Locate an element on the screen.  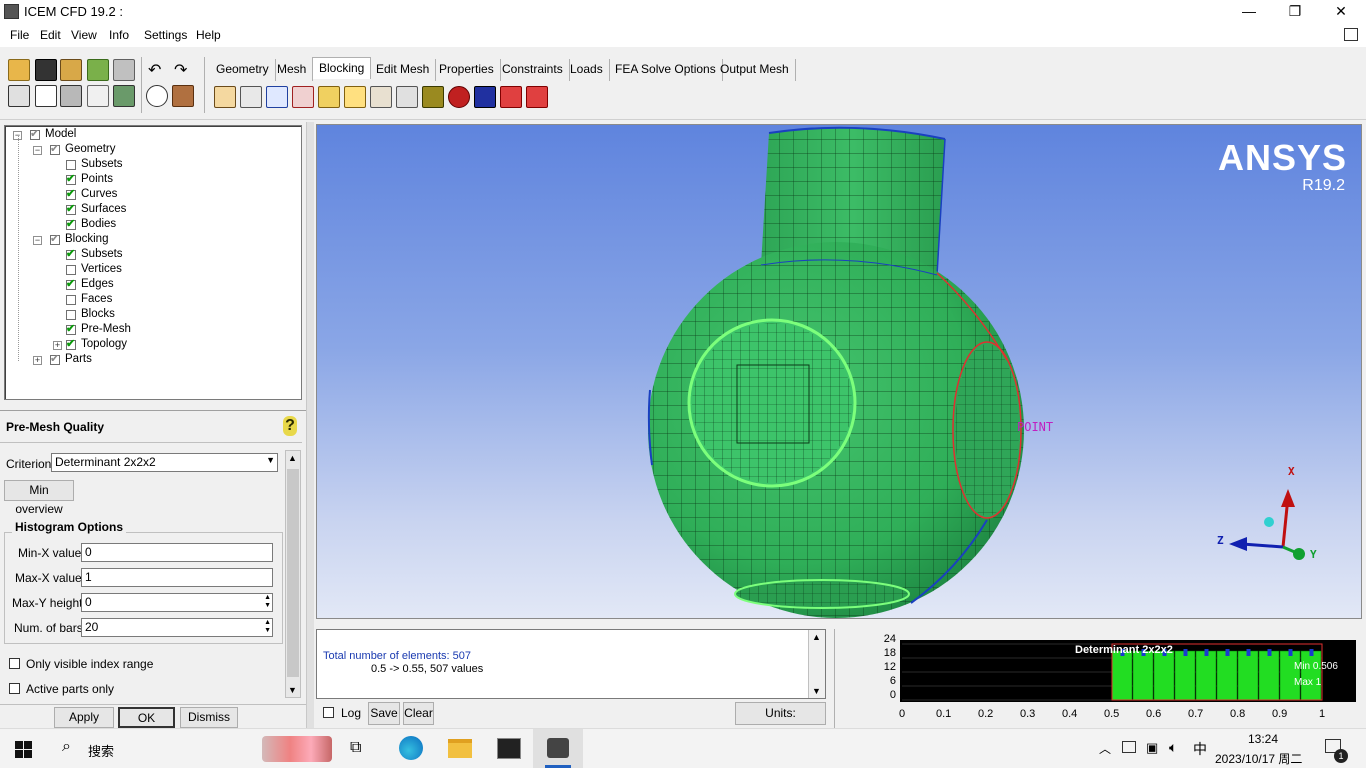
split-block-icon is located at coordinates (251, 97).